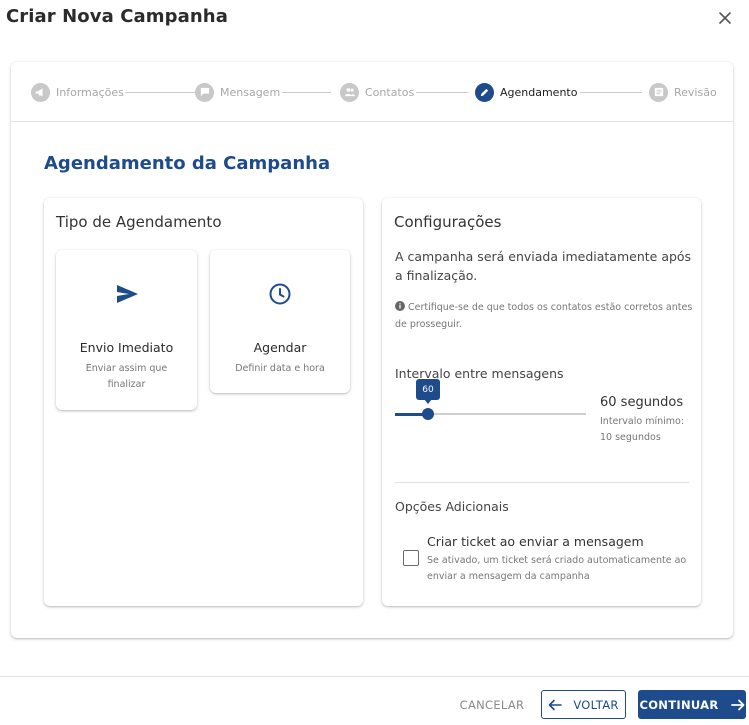 The image size is (749, 725). What do you see at coordinates (448, 222) in the screenshot?
I see `panel-title: Configurações` at bounding box center [448, 222].